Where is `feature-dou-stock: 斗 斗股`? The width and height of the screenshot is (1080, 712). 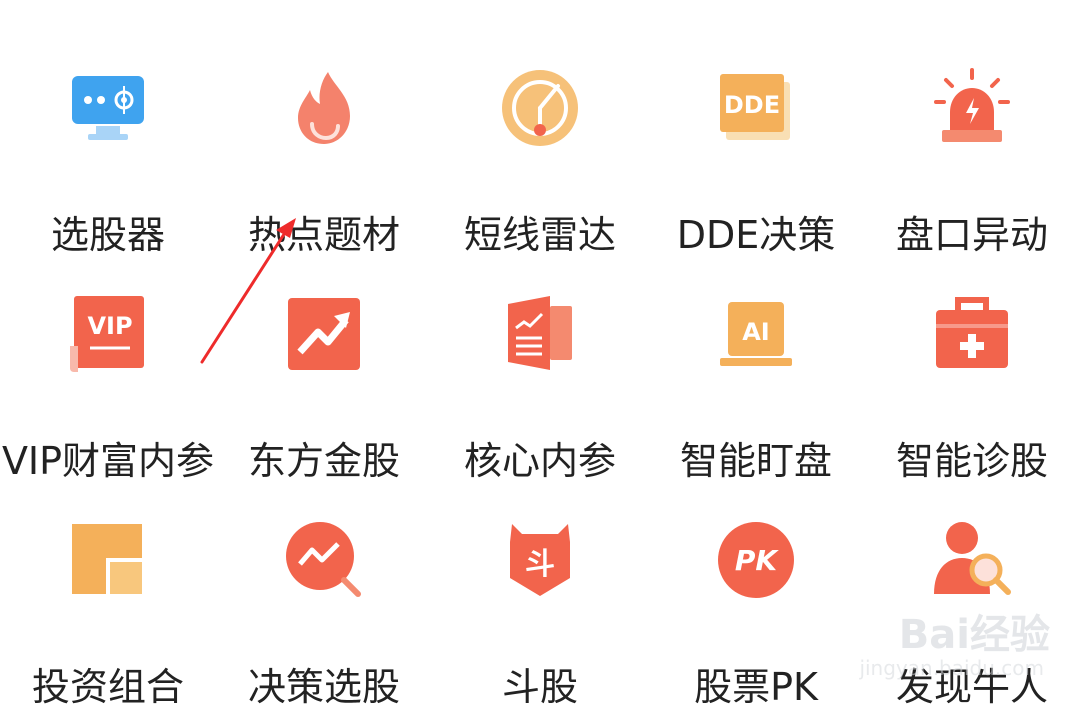 feature-dou-stock: 斗 斗股 is located at coordinates (540, 601).